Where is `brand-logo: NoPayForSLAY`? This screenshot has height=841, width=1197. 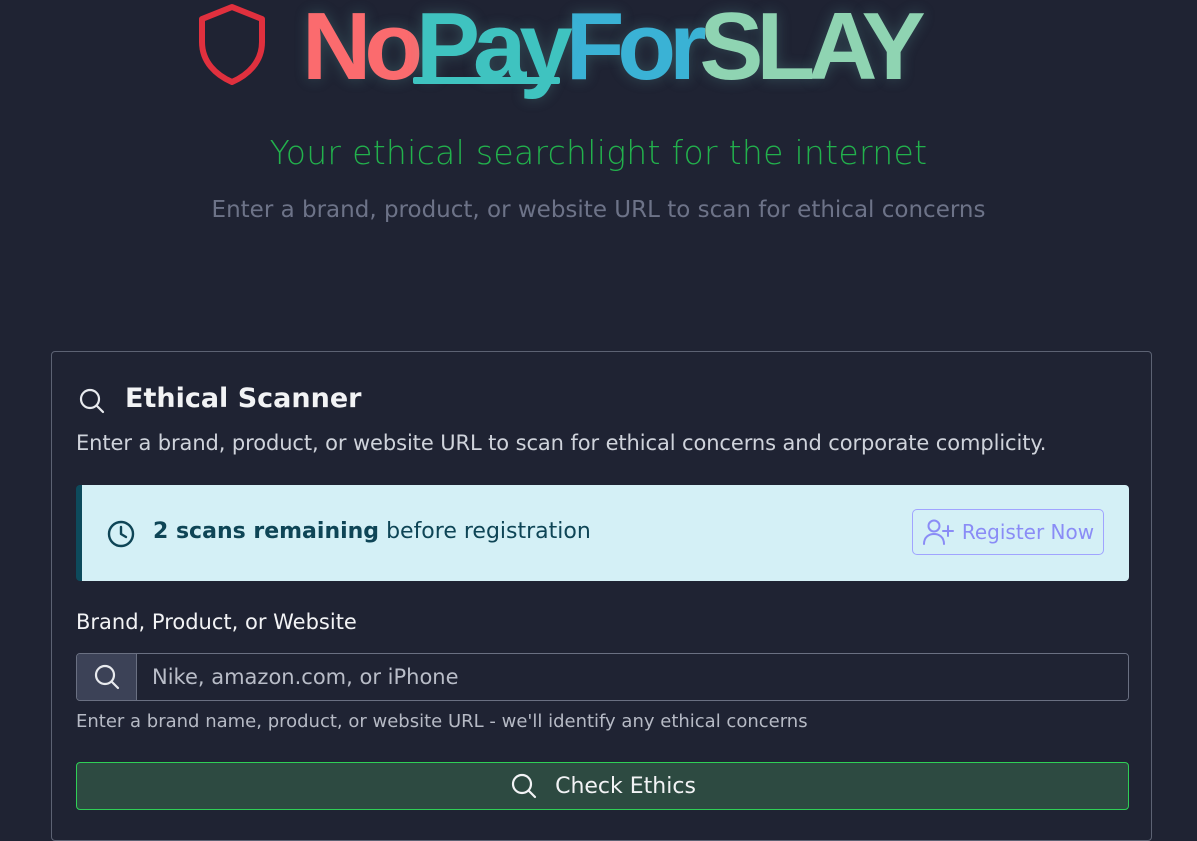
brand-logo: NoPayForSLAY is located at coordinates (614, 53).